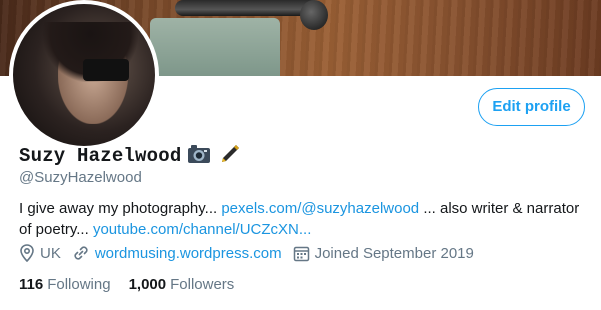  I want to click on following-count-link: 116 Following, so click(65, 284).